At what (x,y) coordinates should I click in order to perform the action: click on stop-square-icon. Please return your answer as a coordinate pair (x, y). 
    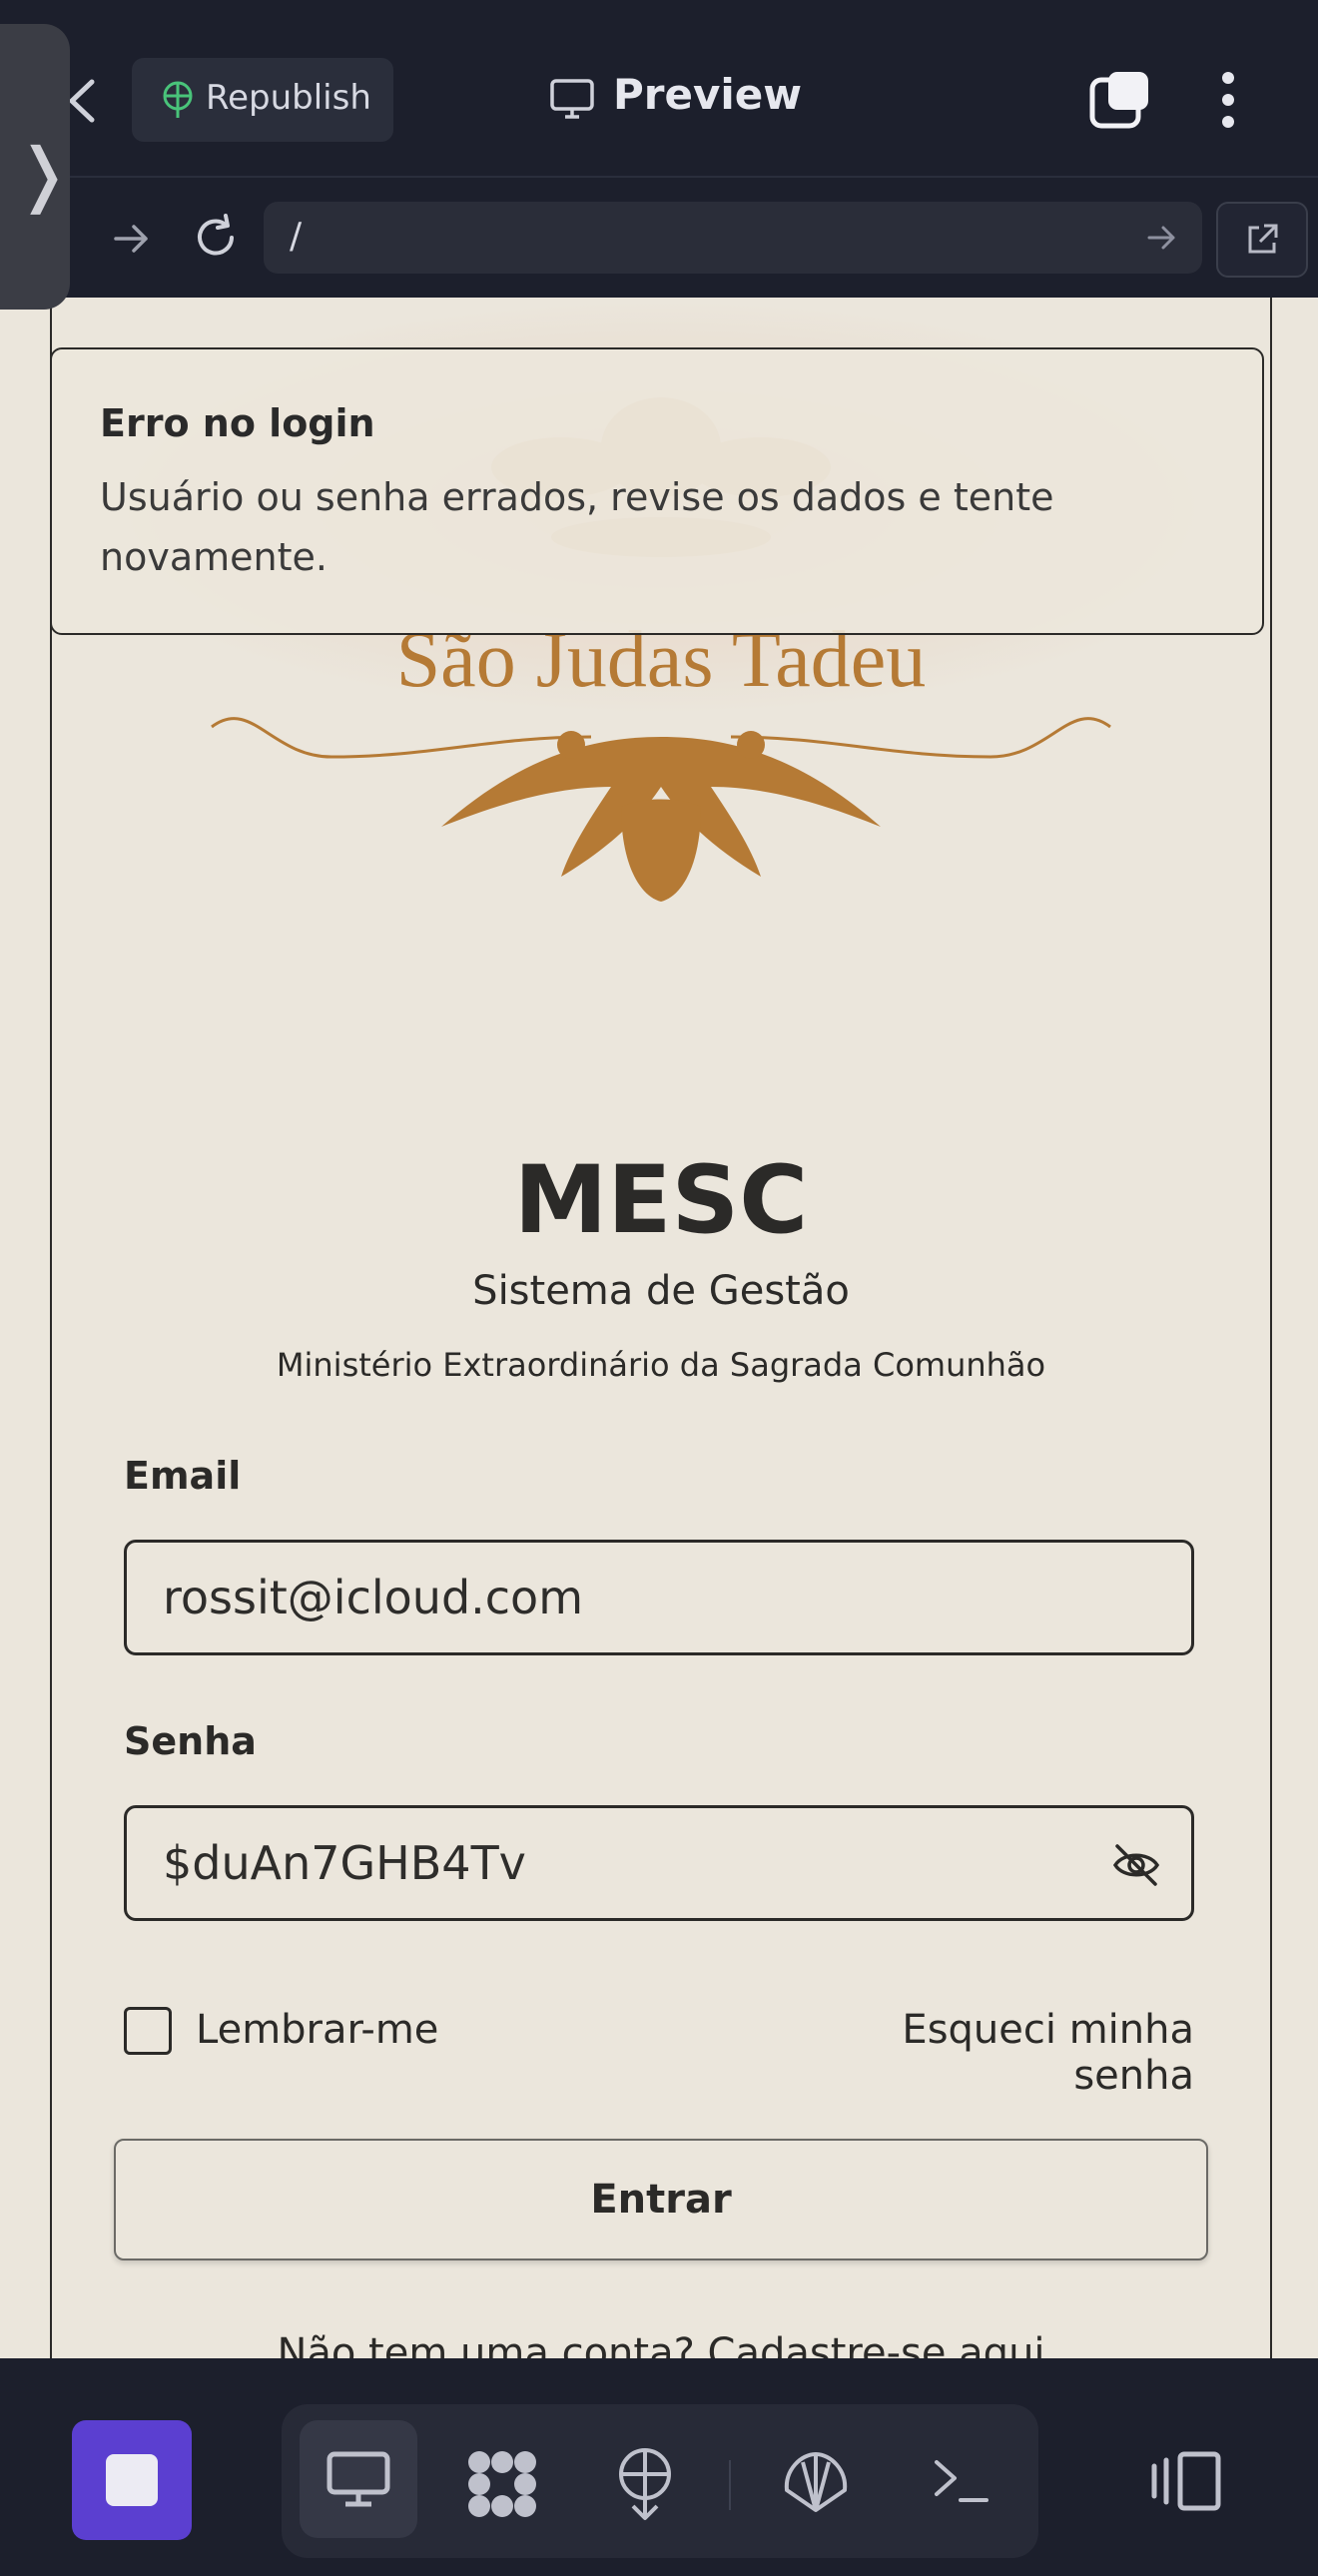
    Looking at the image, I should click on (132, 2480).